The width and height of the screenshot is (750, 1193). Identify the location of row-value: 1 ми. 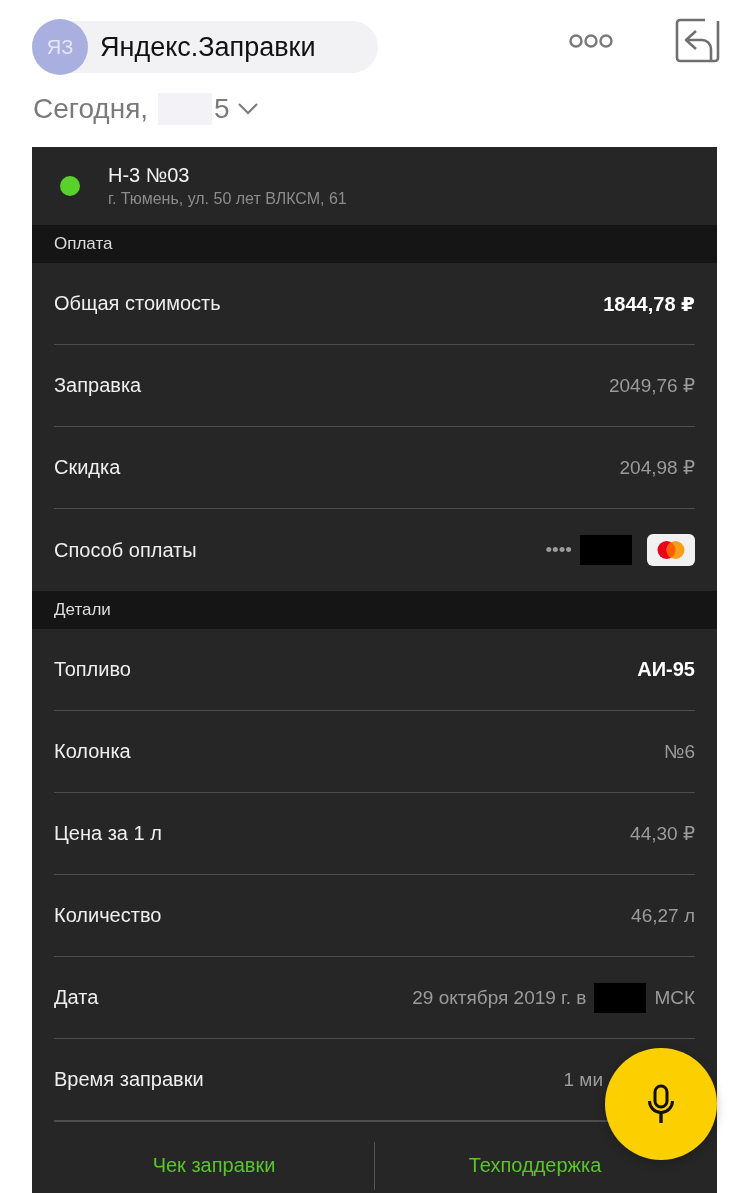
(583, 1079).